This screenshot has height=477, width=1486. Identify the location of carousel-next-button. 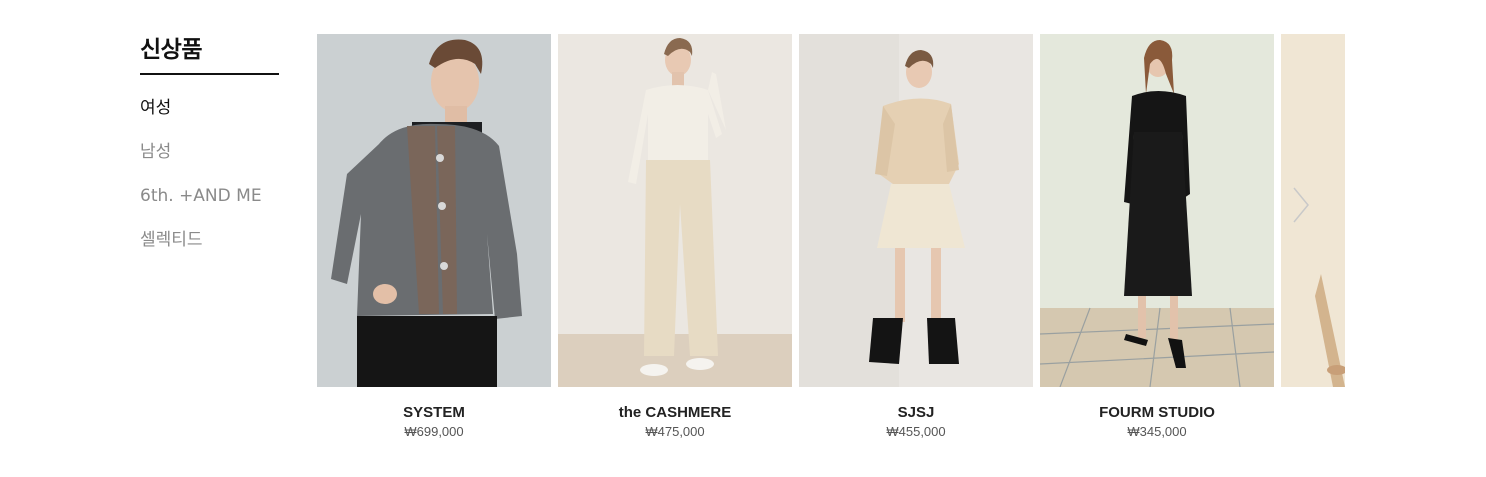
(1301, 205).